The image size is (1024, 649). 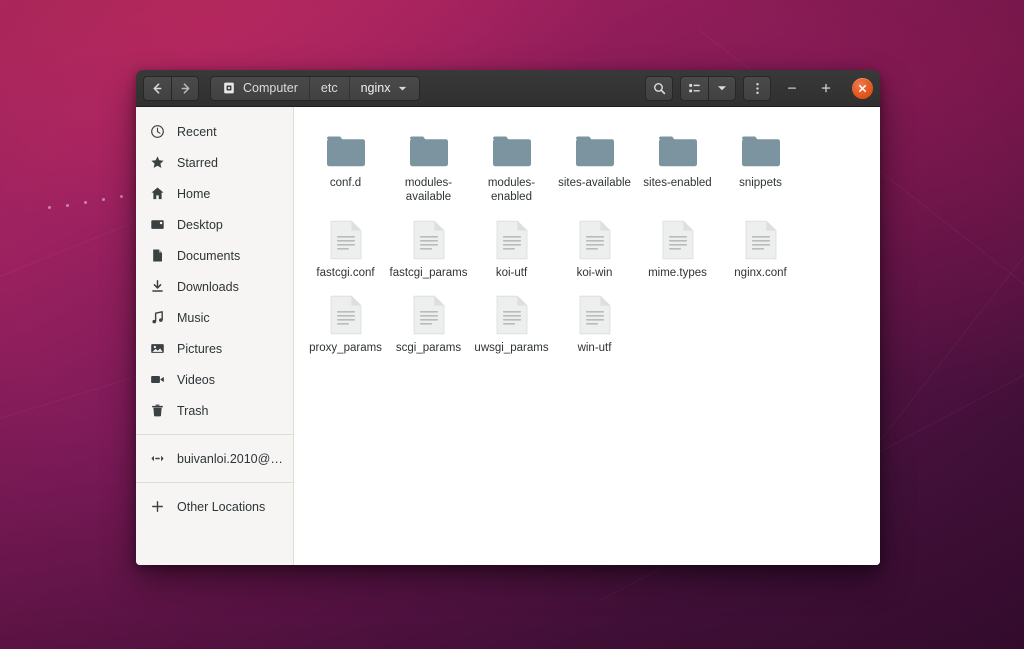 I want to click on folder-item: snippets, so click(x=760, y=164).